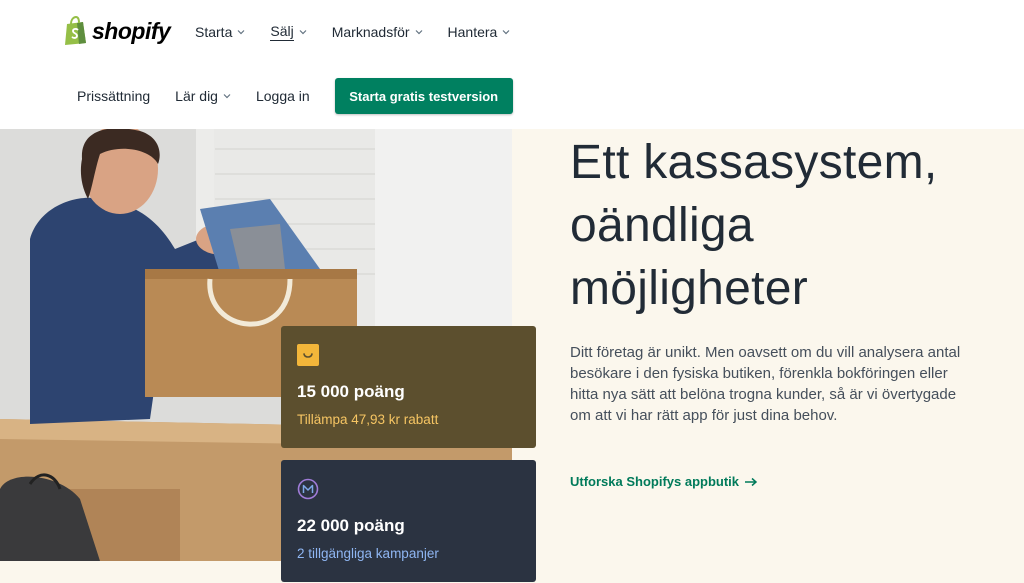 This screenshot has height=583, width=1024. I want to click on nav-lar-dig: Lär dig, so click(203, 96).